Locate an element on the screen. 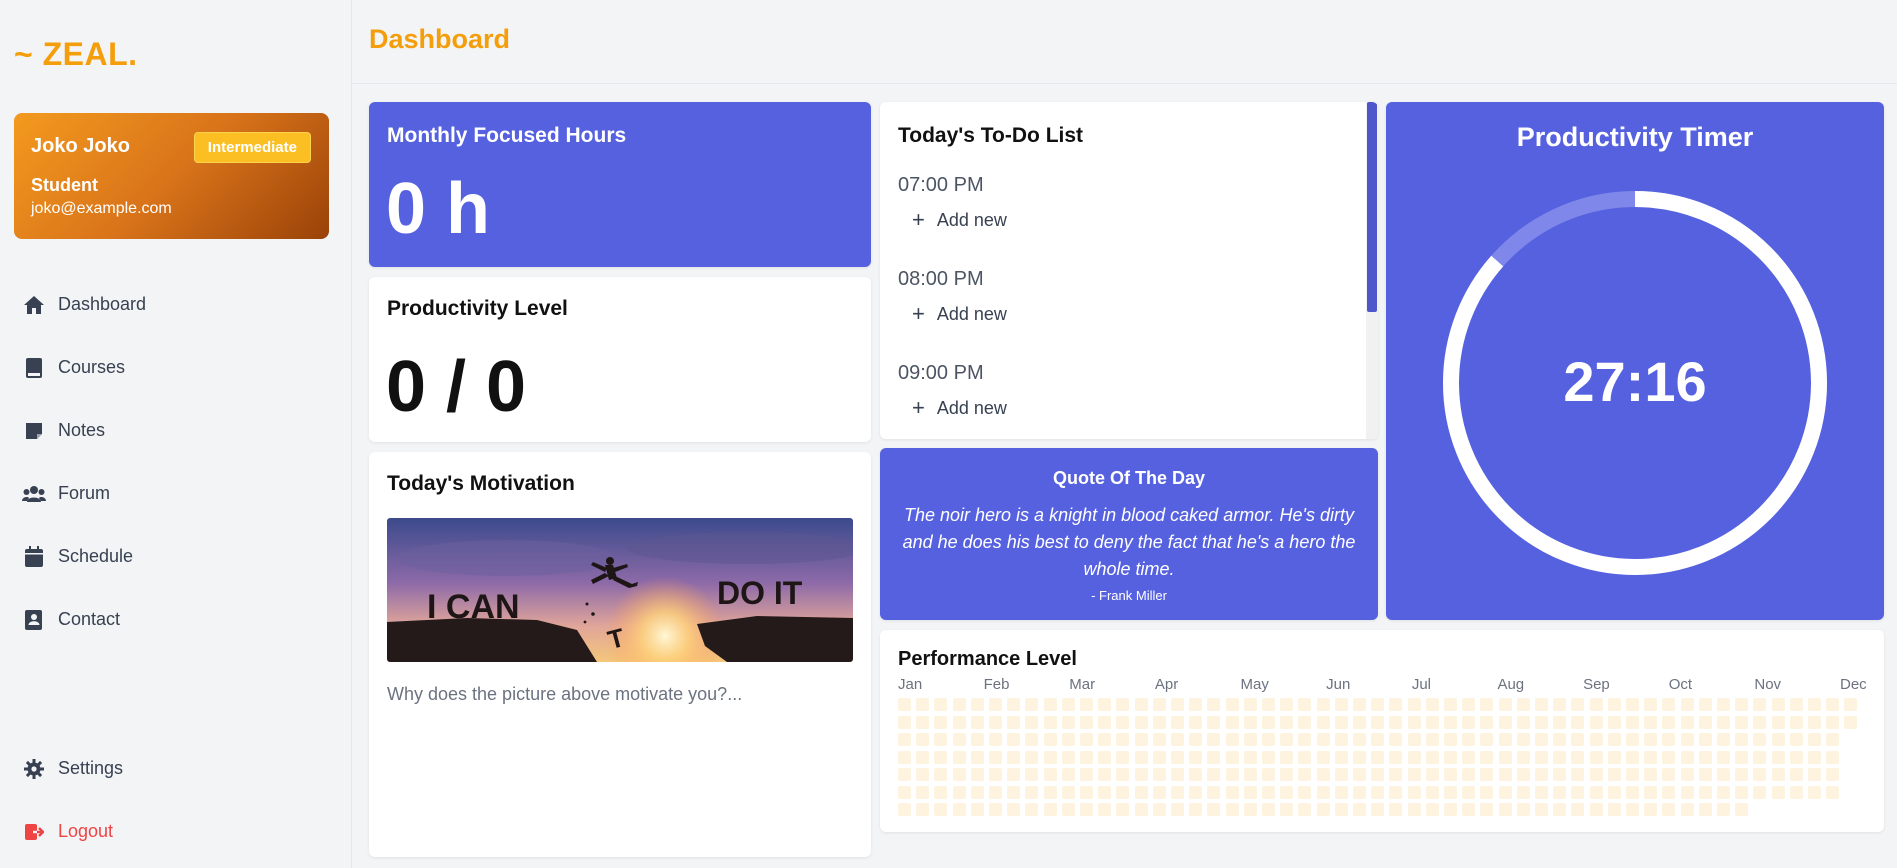 The width and height of the screenshot is (1897, 868). sidebar-item-schedule: Schedule is located at coordinates (176, 556).